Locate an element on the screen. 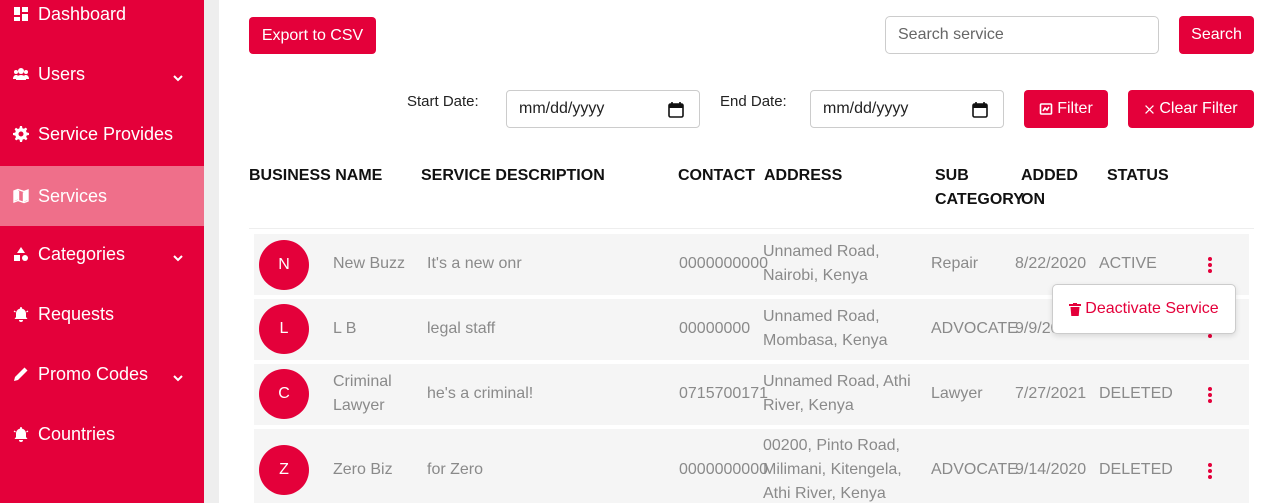 This screenshot has height=503, width=1281. clear-filter-button: Clear Filter is located at coordinates (1191, 109).